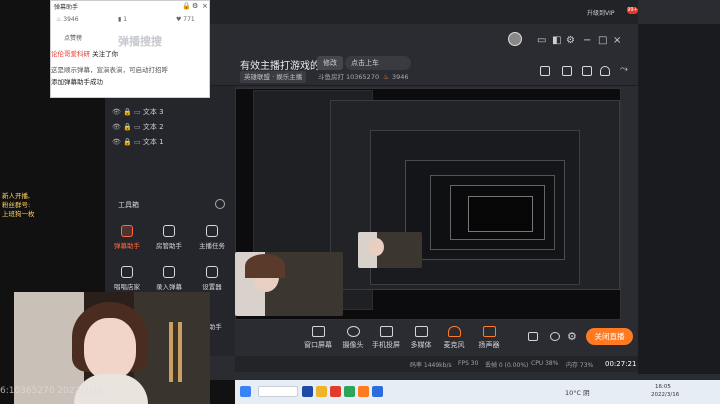  I want to click on bell-icon, so click(605, 71).